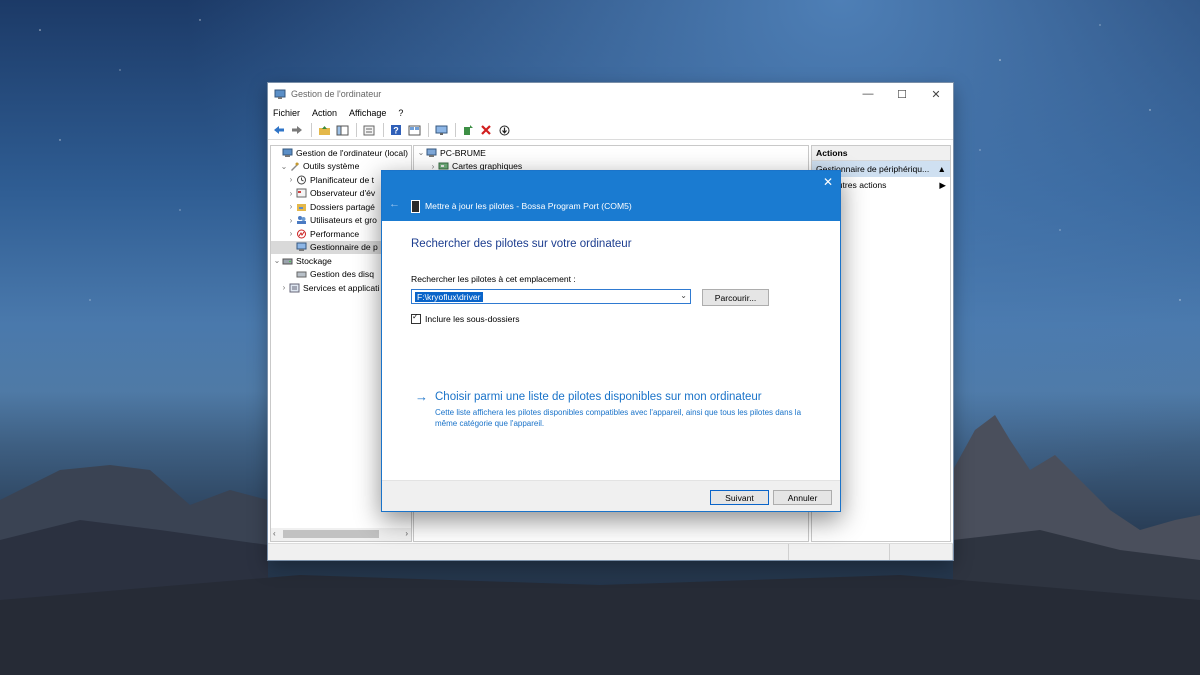 Image resolution: width=1200 pixels, height=675 pixels. What do you see at coordinates (279, 130) in the screenshot?
I see `back-arrow-icon` at bounding box center [279, 130].